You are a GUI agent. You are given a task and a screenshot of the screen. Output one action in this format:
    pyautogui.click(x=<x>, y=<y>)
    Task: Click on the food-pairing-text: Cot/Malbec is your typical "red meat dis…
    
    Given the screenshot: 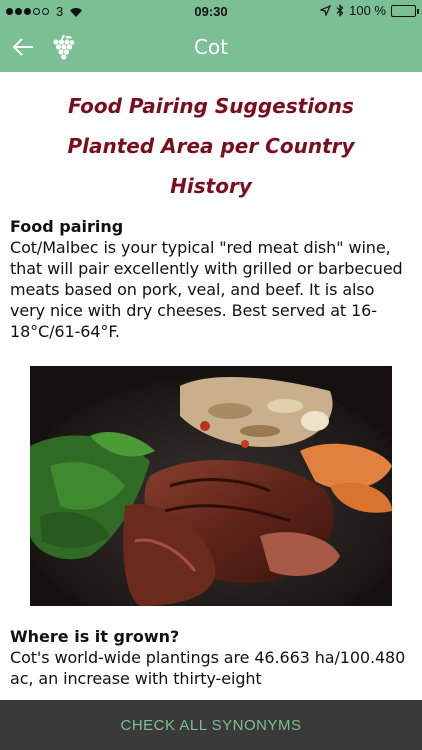 What is the action you would take?
    pyautogui.click(x=206, y=289)
    